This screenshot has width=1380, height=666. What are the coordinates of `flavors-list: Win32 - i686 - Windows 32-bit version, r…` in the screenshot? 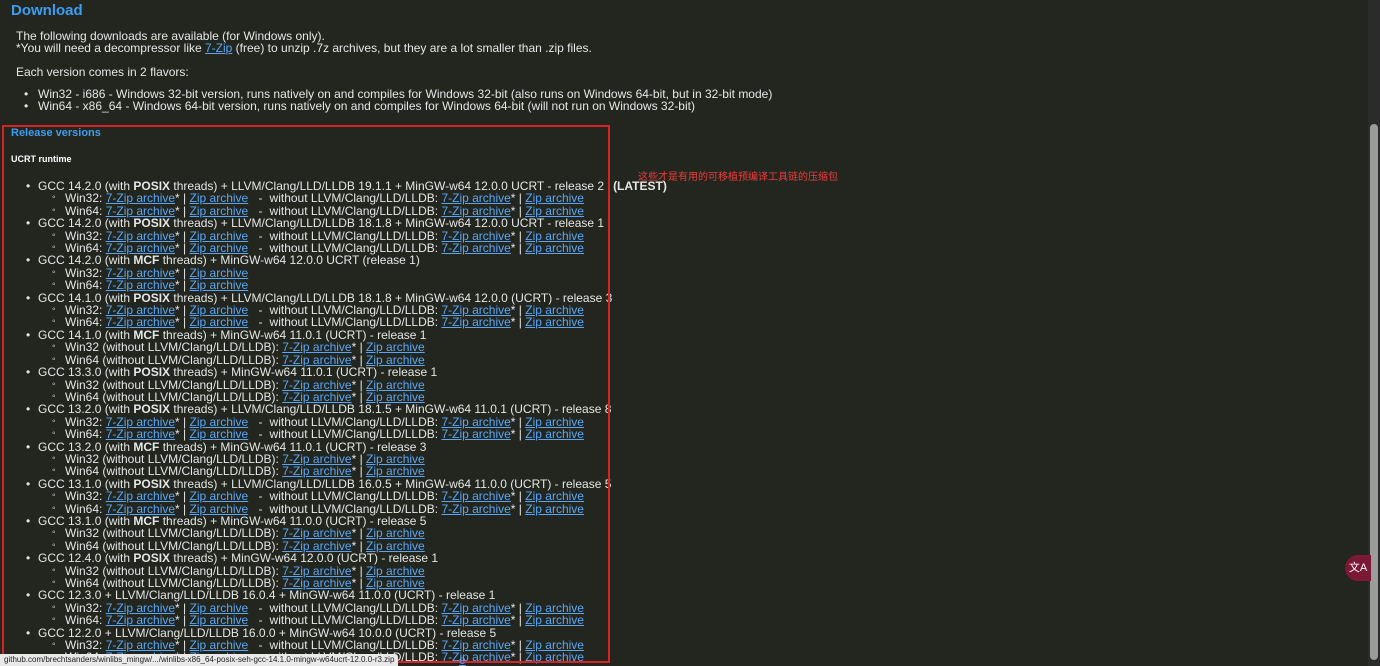 It's located at (398, 100).